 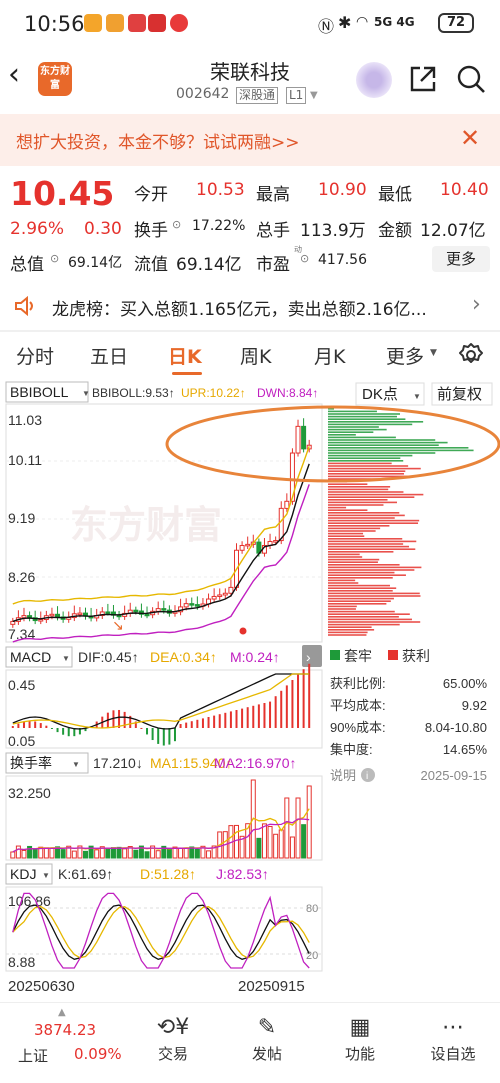 What do you see at coordinates (109, 355) in the screenshot?
I see `tab-five-day: 五日` at bounding box center [109, 355].